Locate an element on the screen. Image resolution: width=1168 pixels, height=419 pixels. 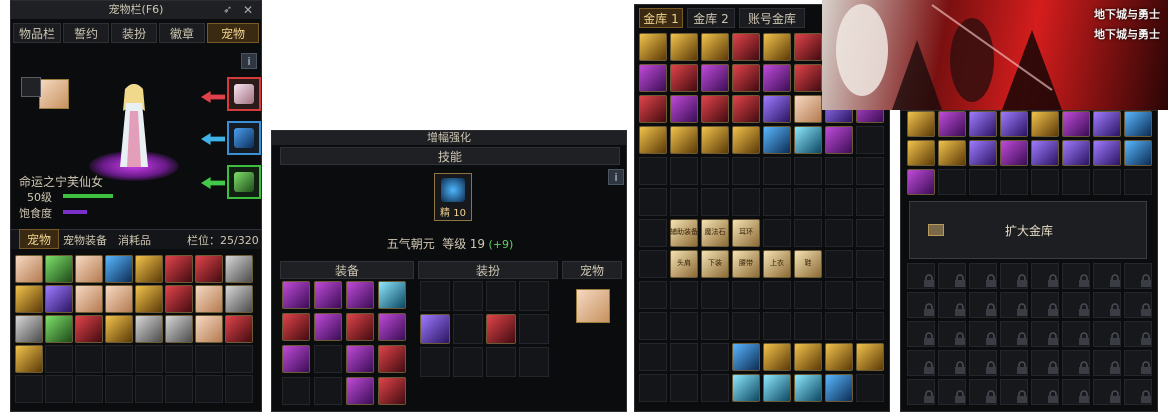
vault-tab-2: 金库 2 is located at coordinates (711, 18).